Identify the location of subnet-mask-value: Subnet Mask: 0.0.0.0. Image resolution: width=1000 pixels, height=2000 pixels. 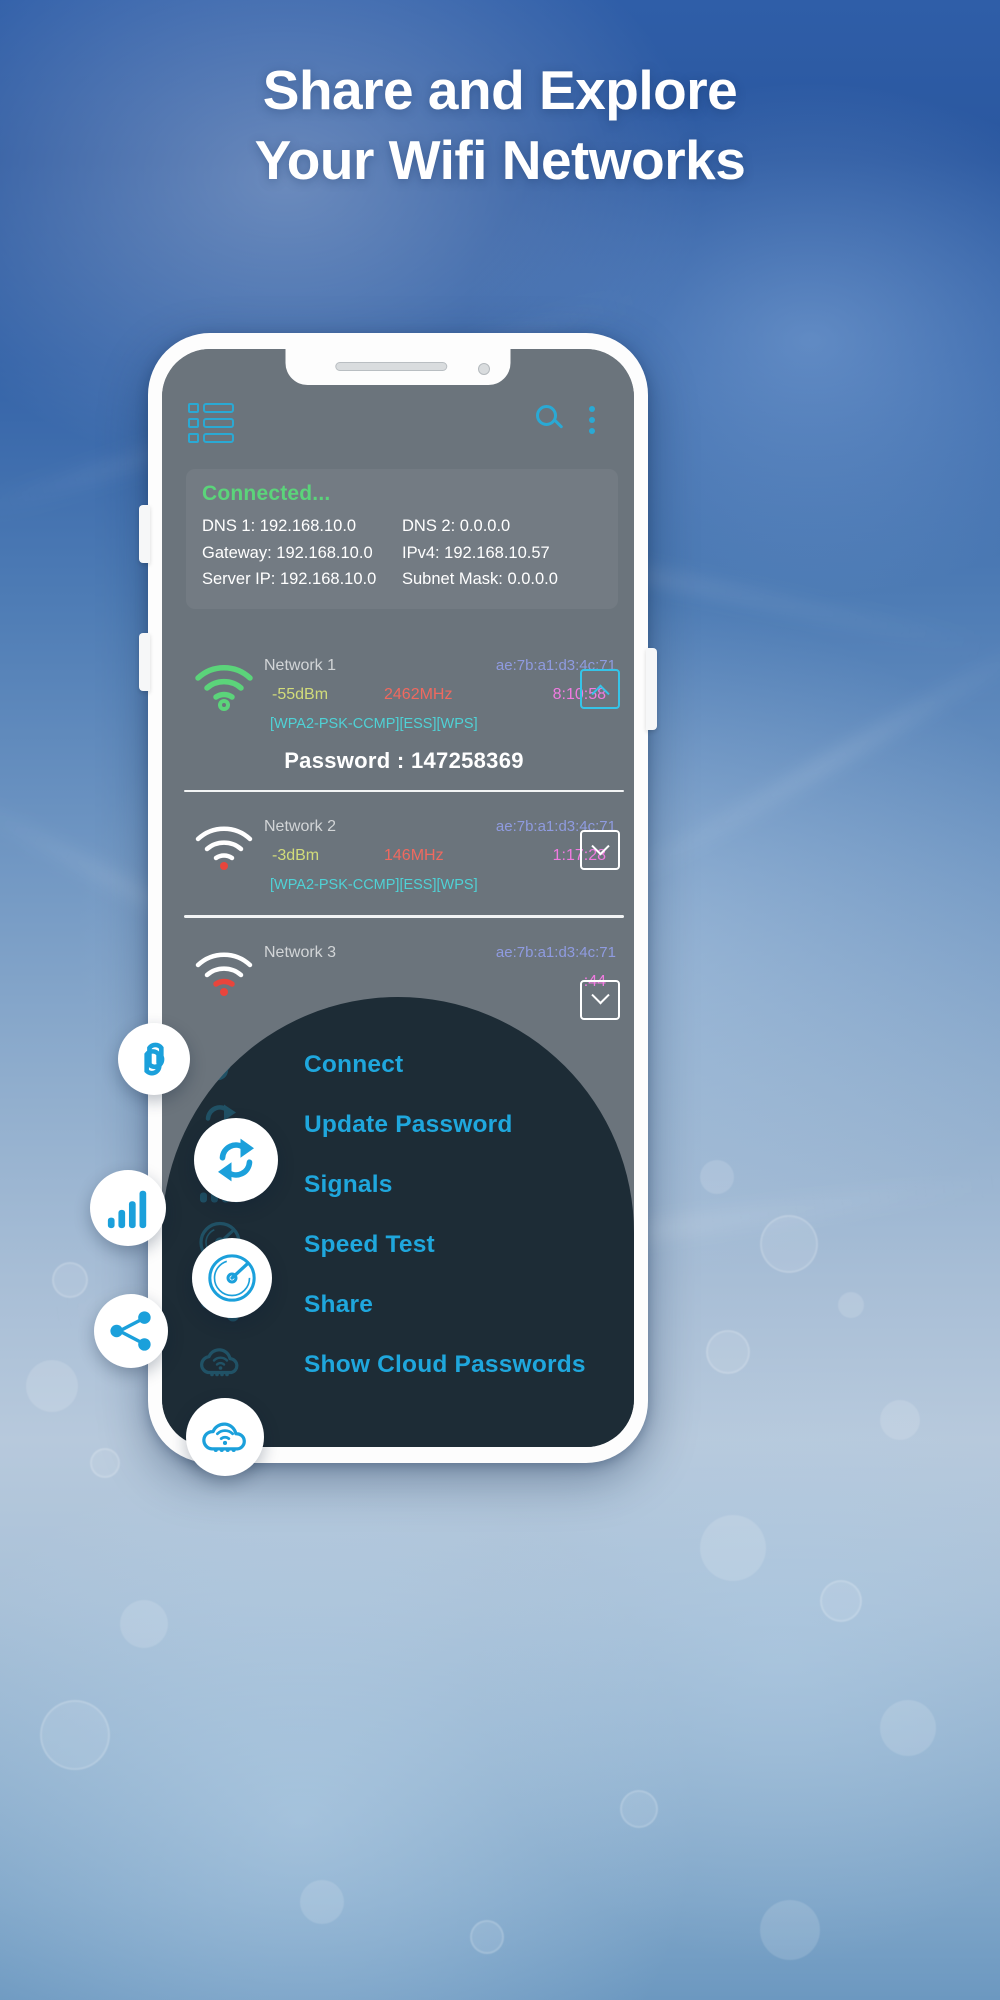
(480, 579).